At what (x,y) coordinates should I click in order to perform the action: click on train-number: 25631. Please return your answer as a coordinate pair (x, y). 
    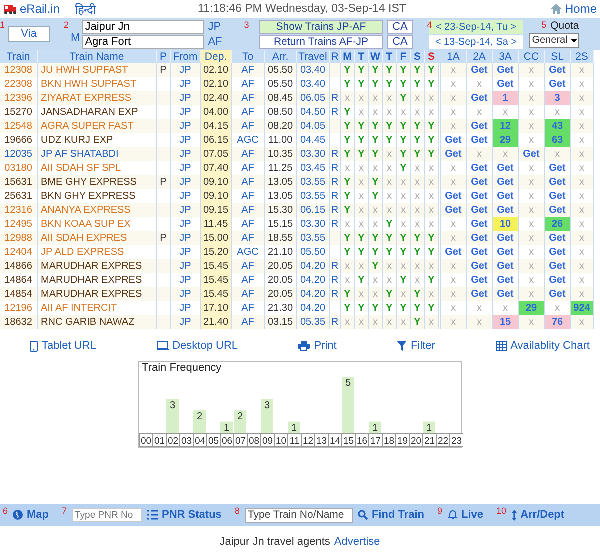
    Looking at the image, I should click on (19, 196).